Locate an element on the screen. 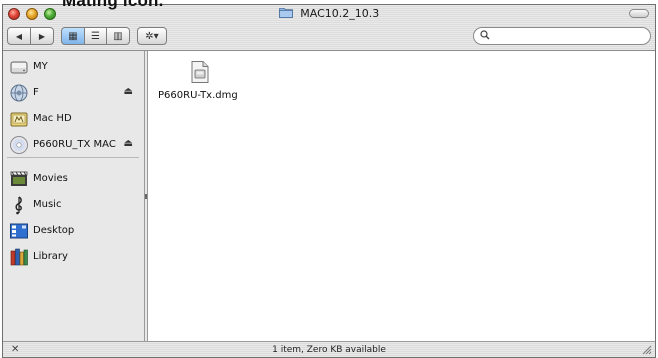 The width and height of the screenshot is (658, 358). sidebar-item-my: MY is located at coordinates (73, 67).